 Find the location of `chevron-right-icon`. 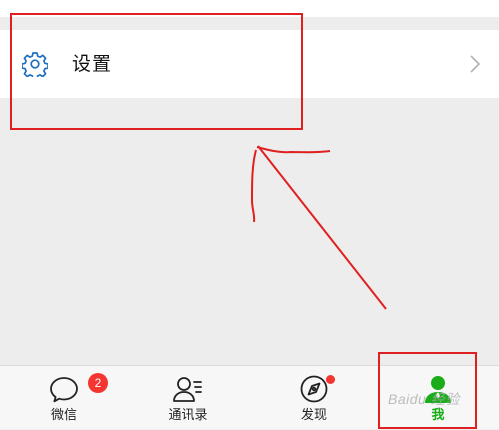

chevron-right-icon is located at coordinates (475, 64).